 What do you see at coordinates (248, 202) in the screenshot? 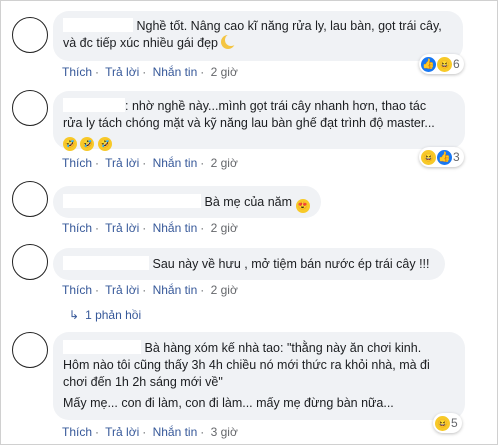
I see `comment-text: Bà mẹ của năm` at bounding box center [248, 202].